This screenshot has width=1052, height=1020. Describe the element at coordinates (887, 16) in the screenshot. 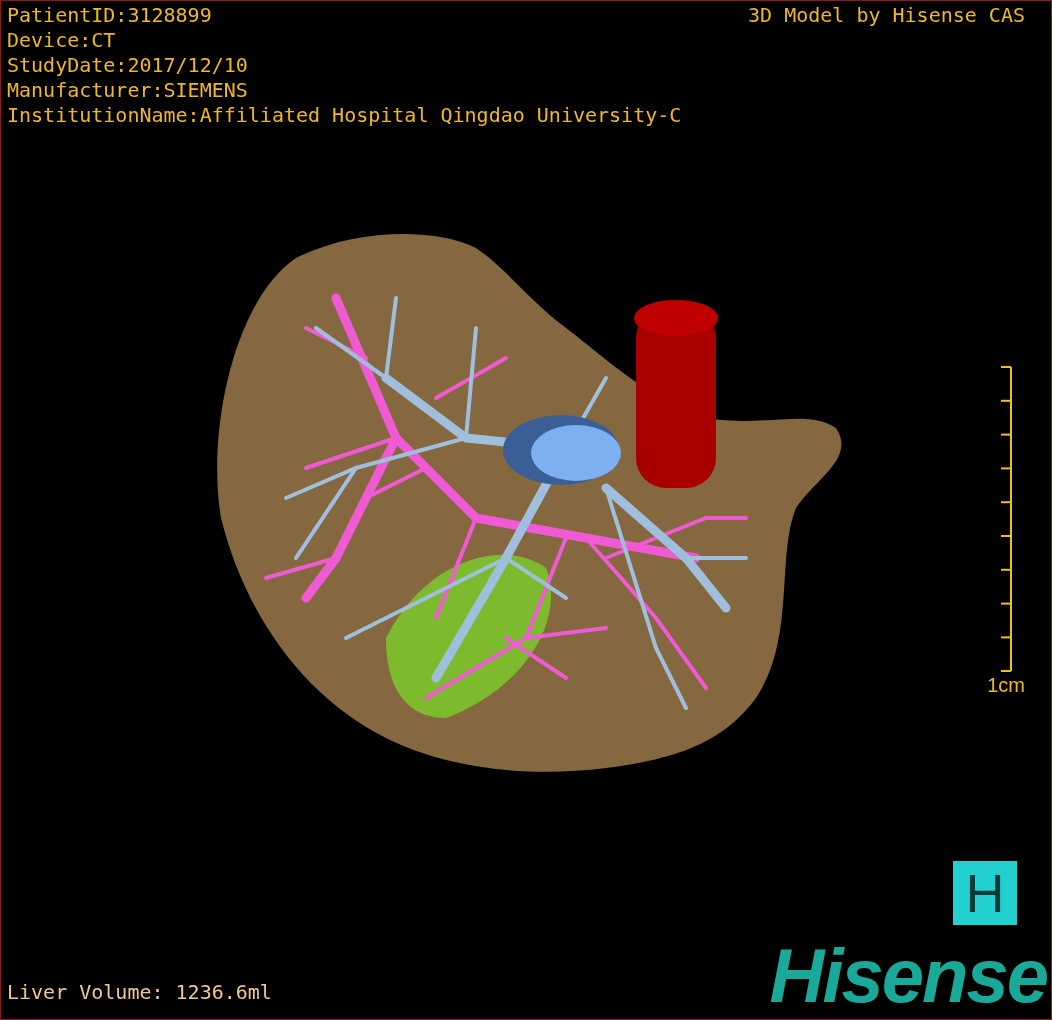

I see `model-credit-text: 3D Model by Hisense CAS` at that location.